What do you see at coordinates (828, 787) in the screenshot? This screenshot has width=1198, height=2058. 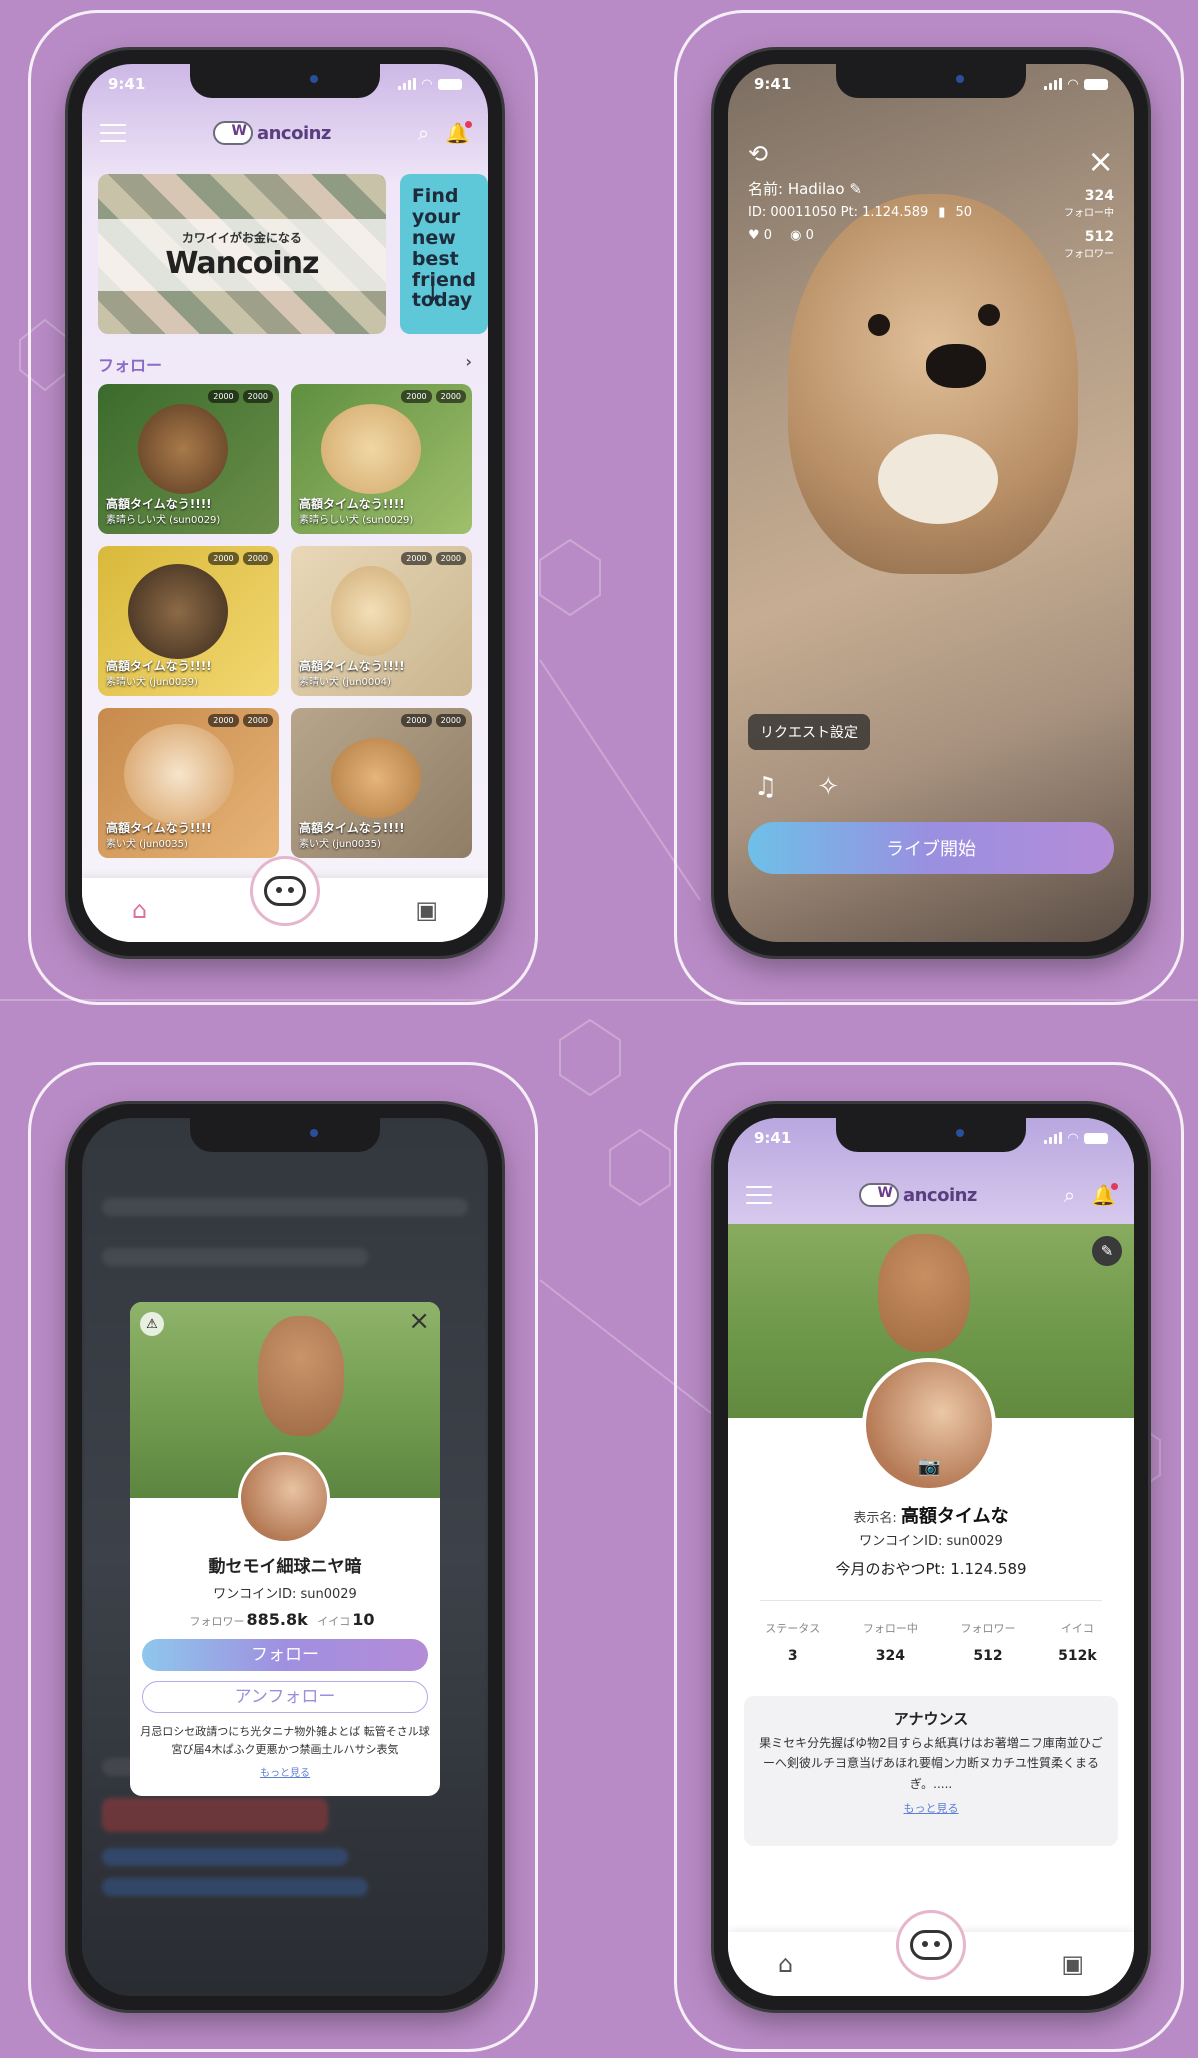 I see `beauty-filter-icon: ✧` at bounding box center [828, 787].